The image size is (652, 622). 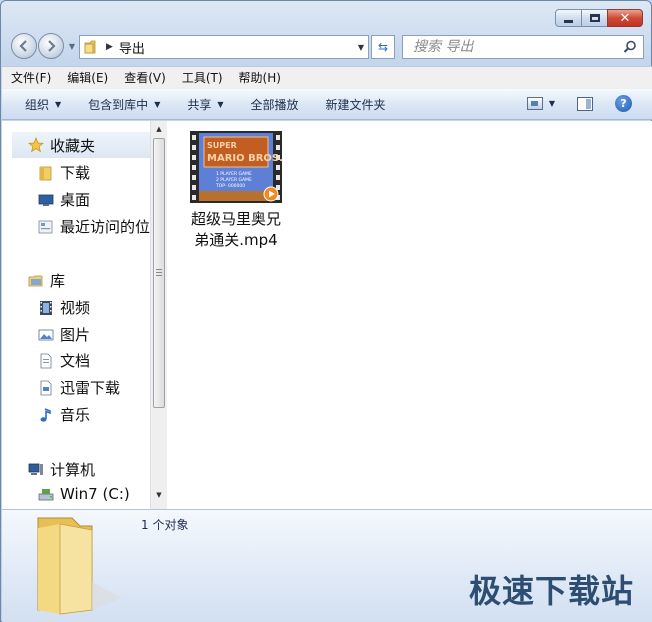 I want to click on navigation-scrollbar: ▲ ▼, so click(x=158, y=315).